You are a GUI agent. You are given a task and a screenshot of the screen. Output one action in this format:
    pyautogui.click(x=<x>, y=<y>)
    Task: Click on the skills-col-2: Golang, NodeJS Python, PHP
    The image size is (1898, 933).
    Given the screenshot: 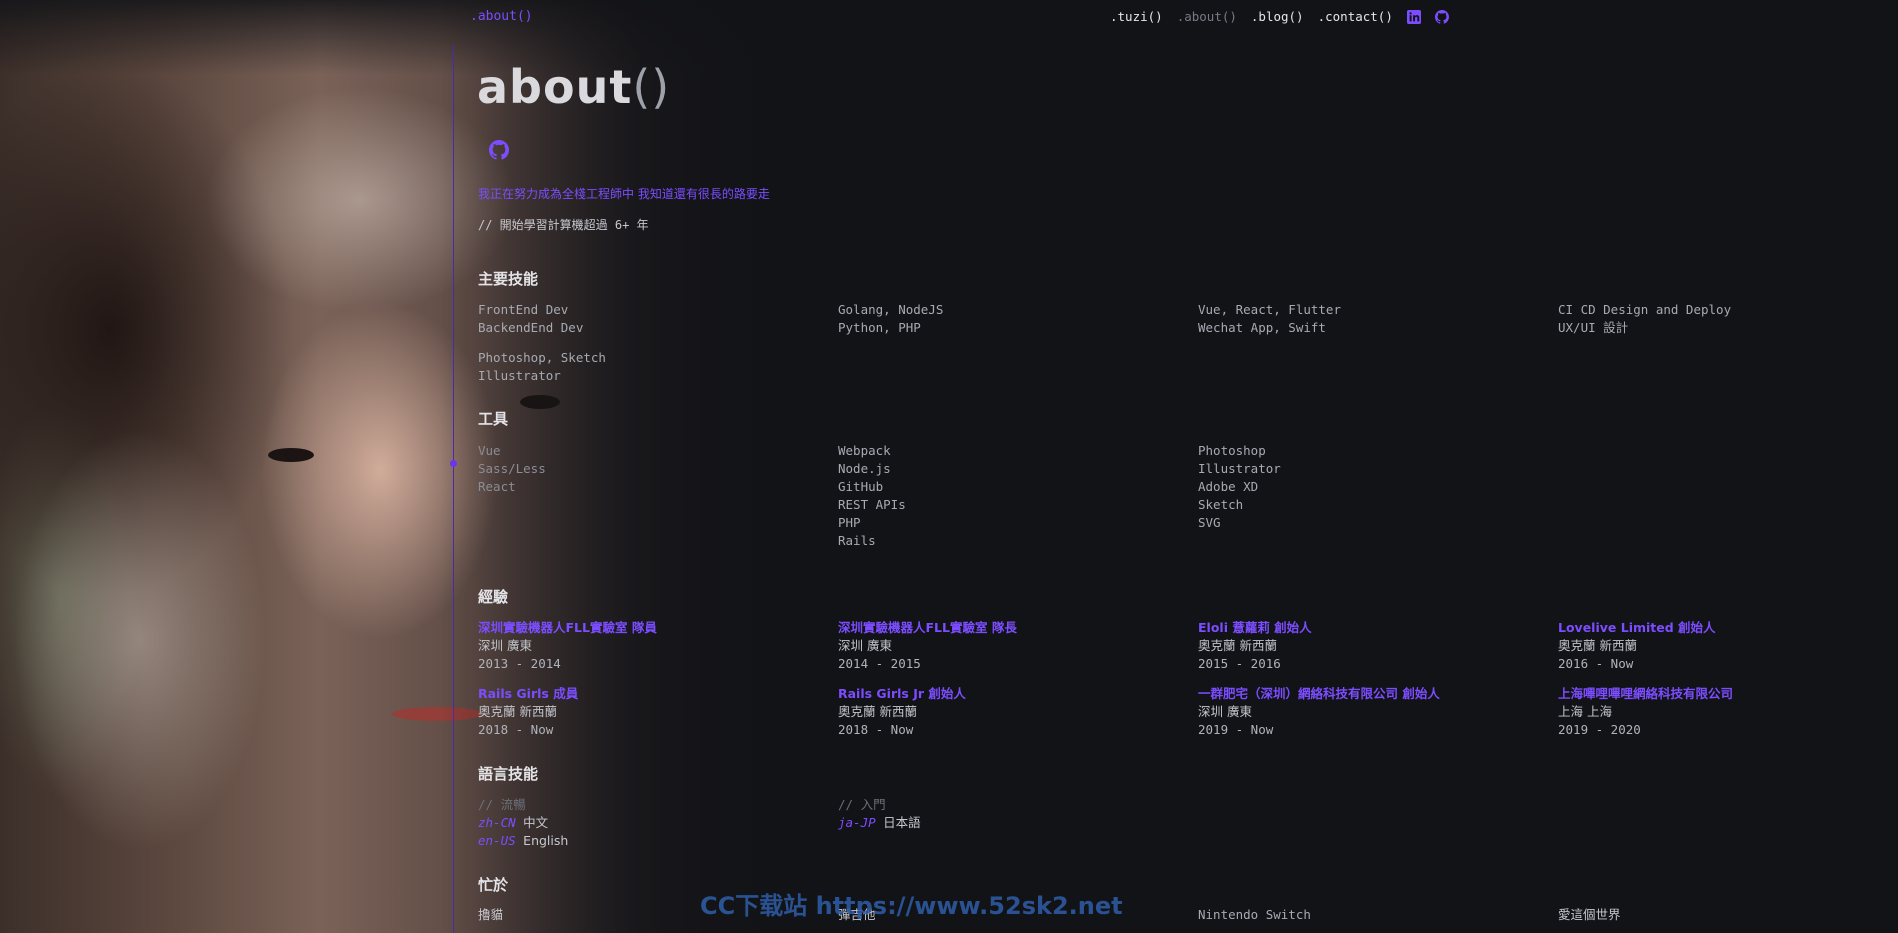 What is the action you would take?
    pyautogui.click(x=1018, y=343)
    